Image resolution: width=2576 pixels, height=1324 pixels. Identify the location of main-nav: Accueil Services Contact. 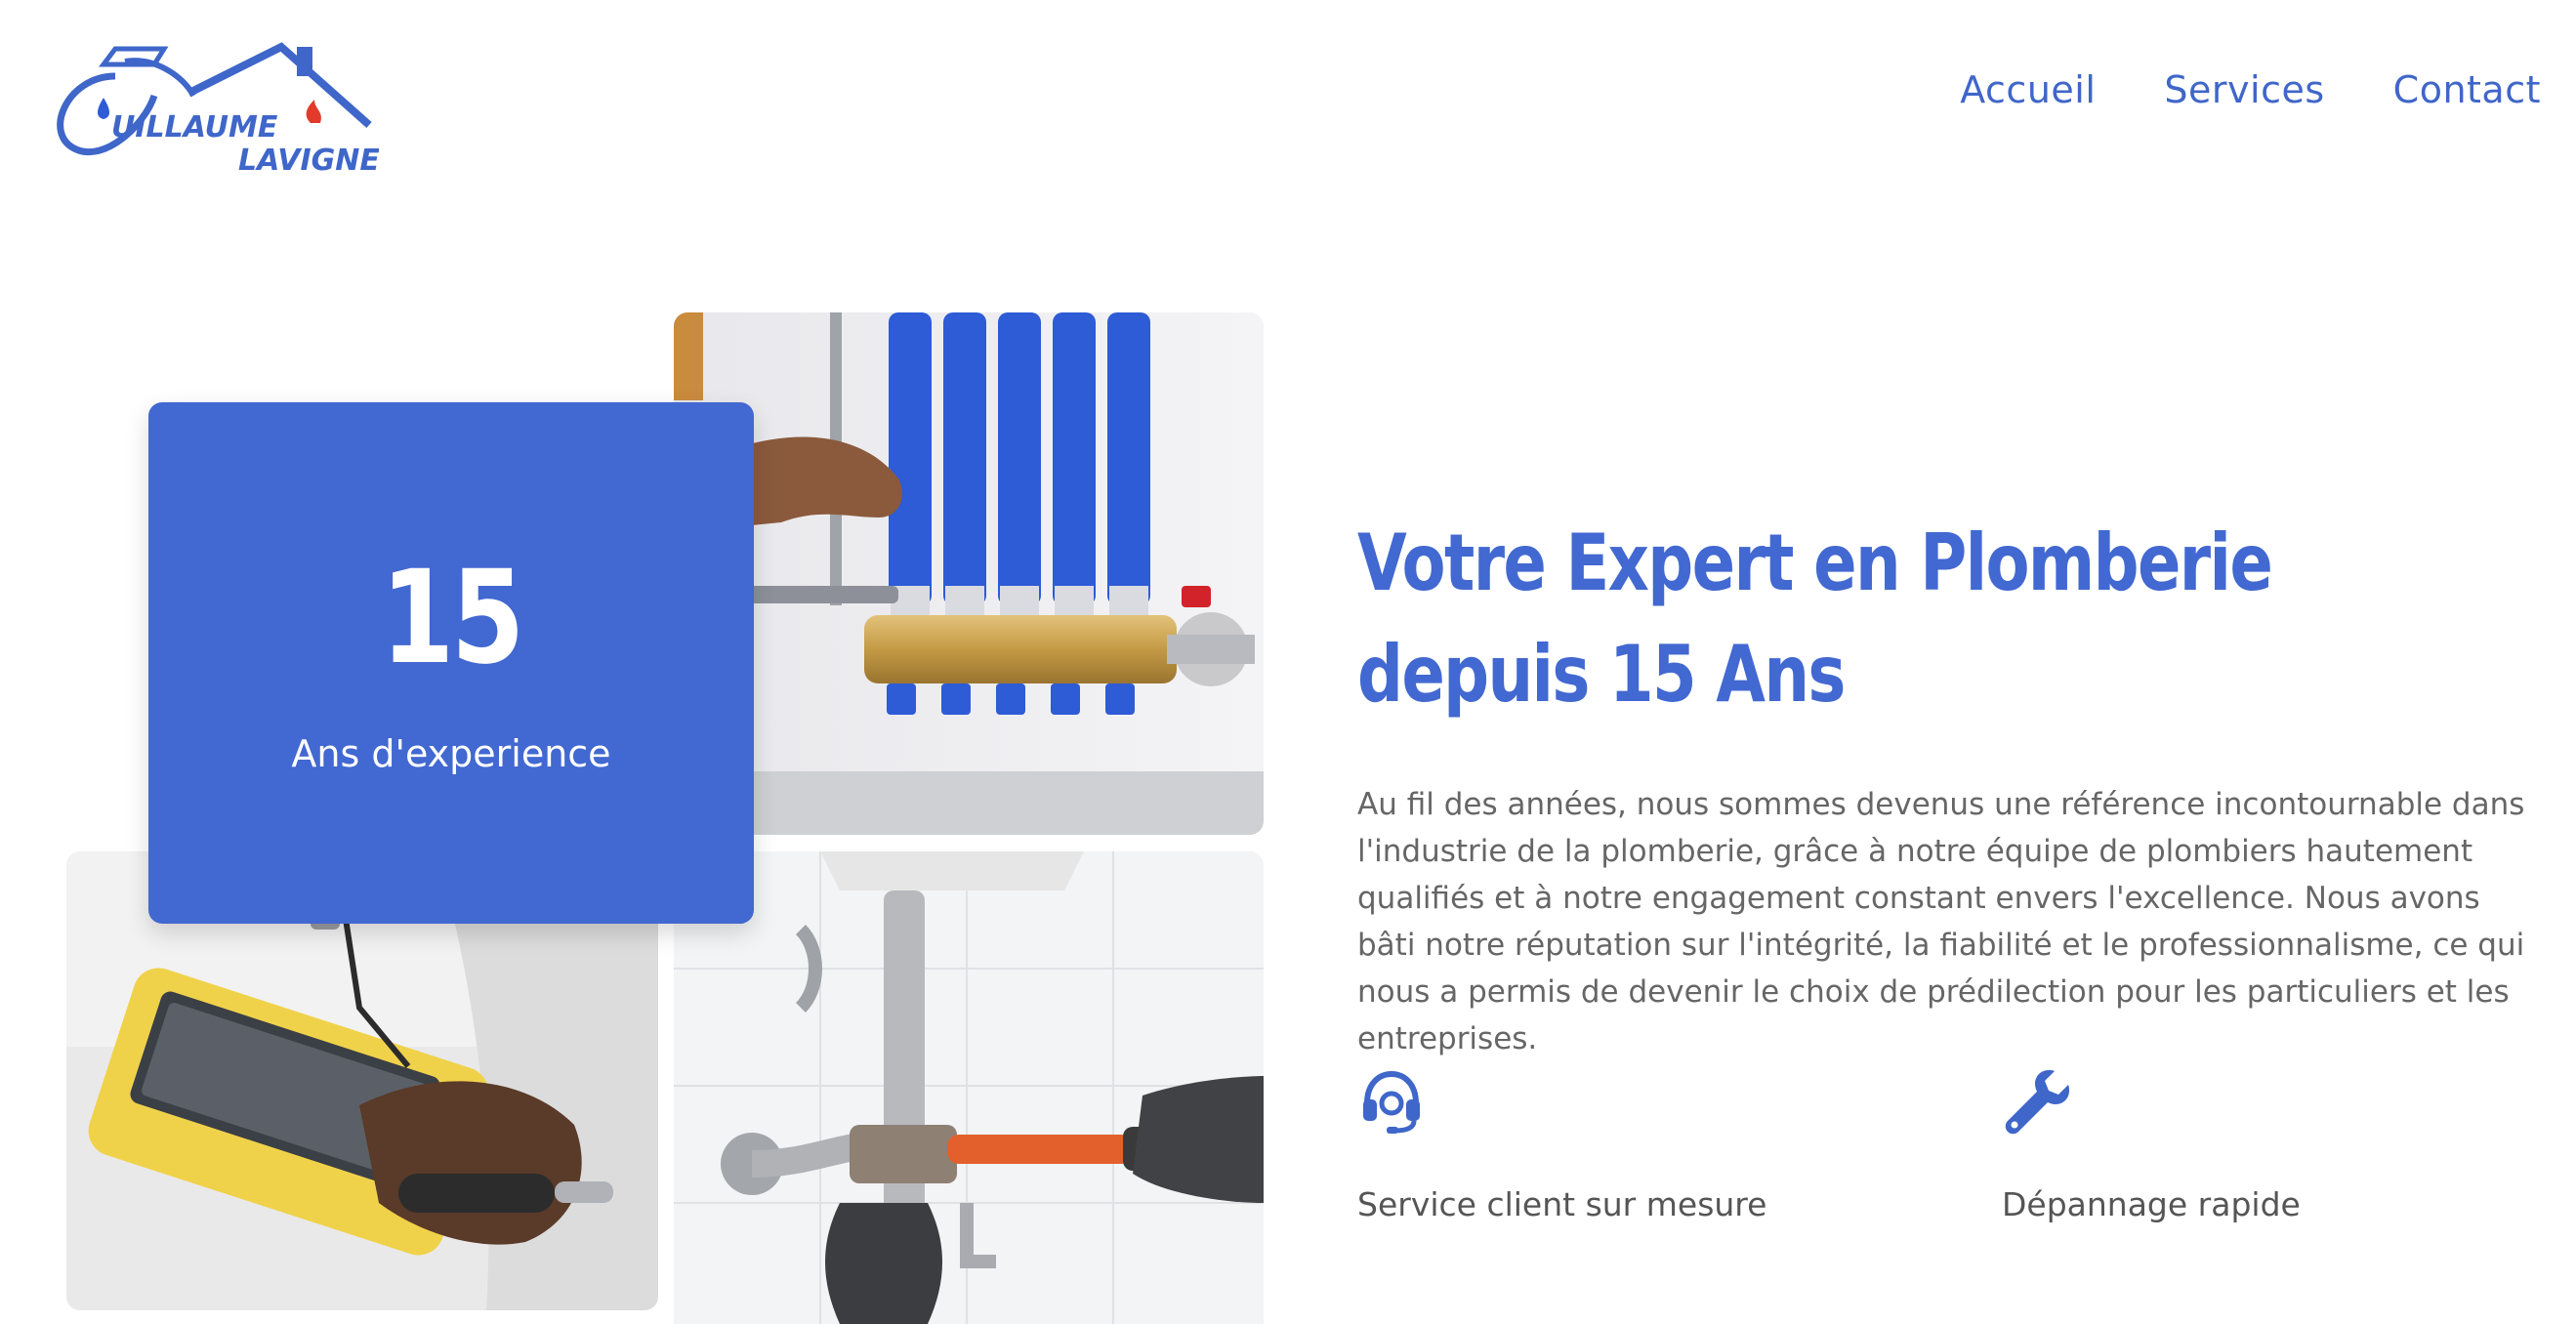
(2250, 89).